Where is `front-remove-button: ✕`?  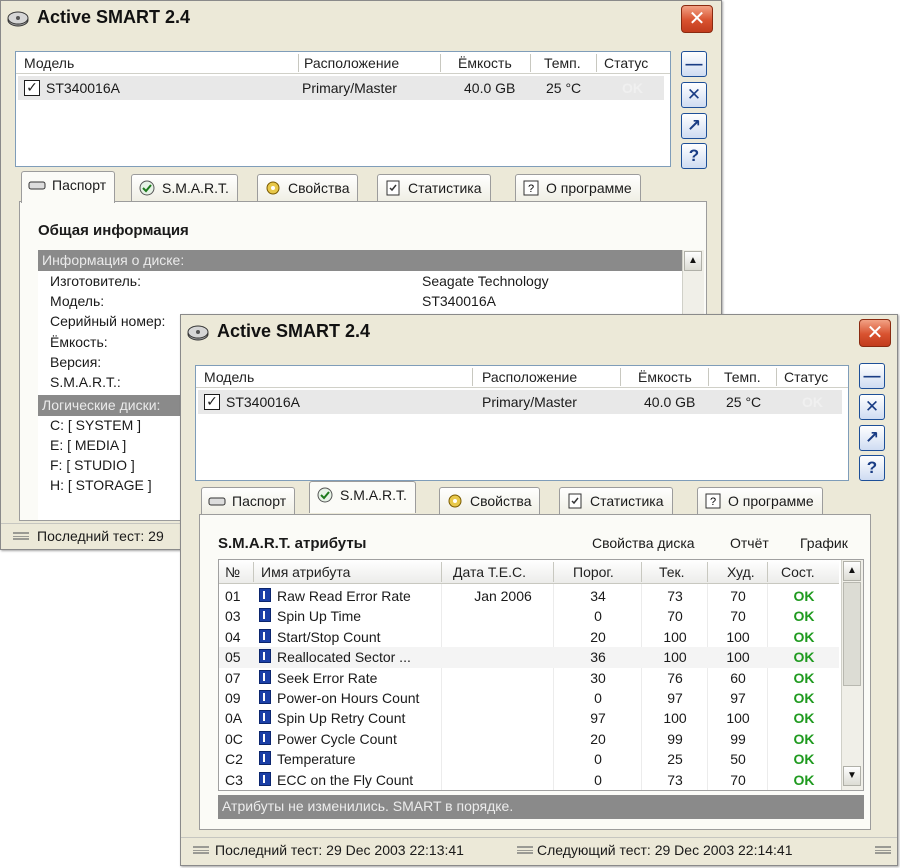
front-remove-button: ✕ is located at coordinates (872, 407).